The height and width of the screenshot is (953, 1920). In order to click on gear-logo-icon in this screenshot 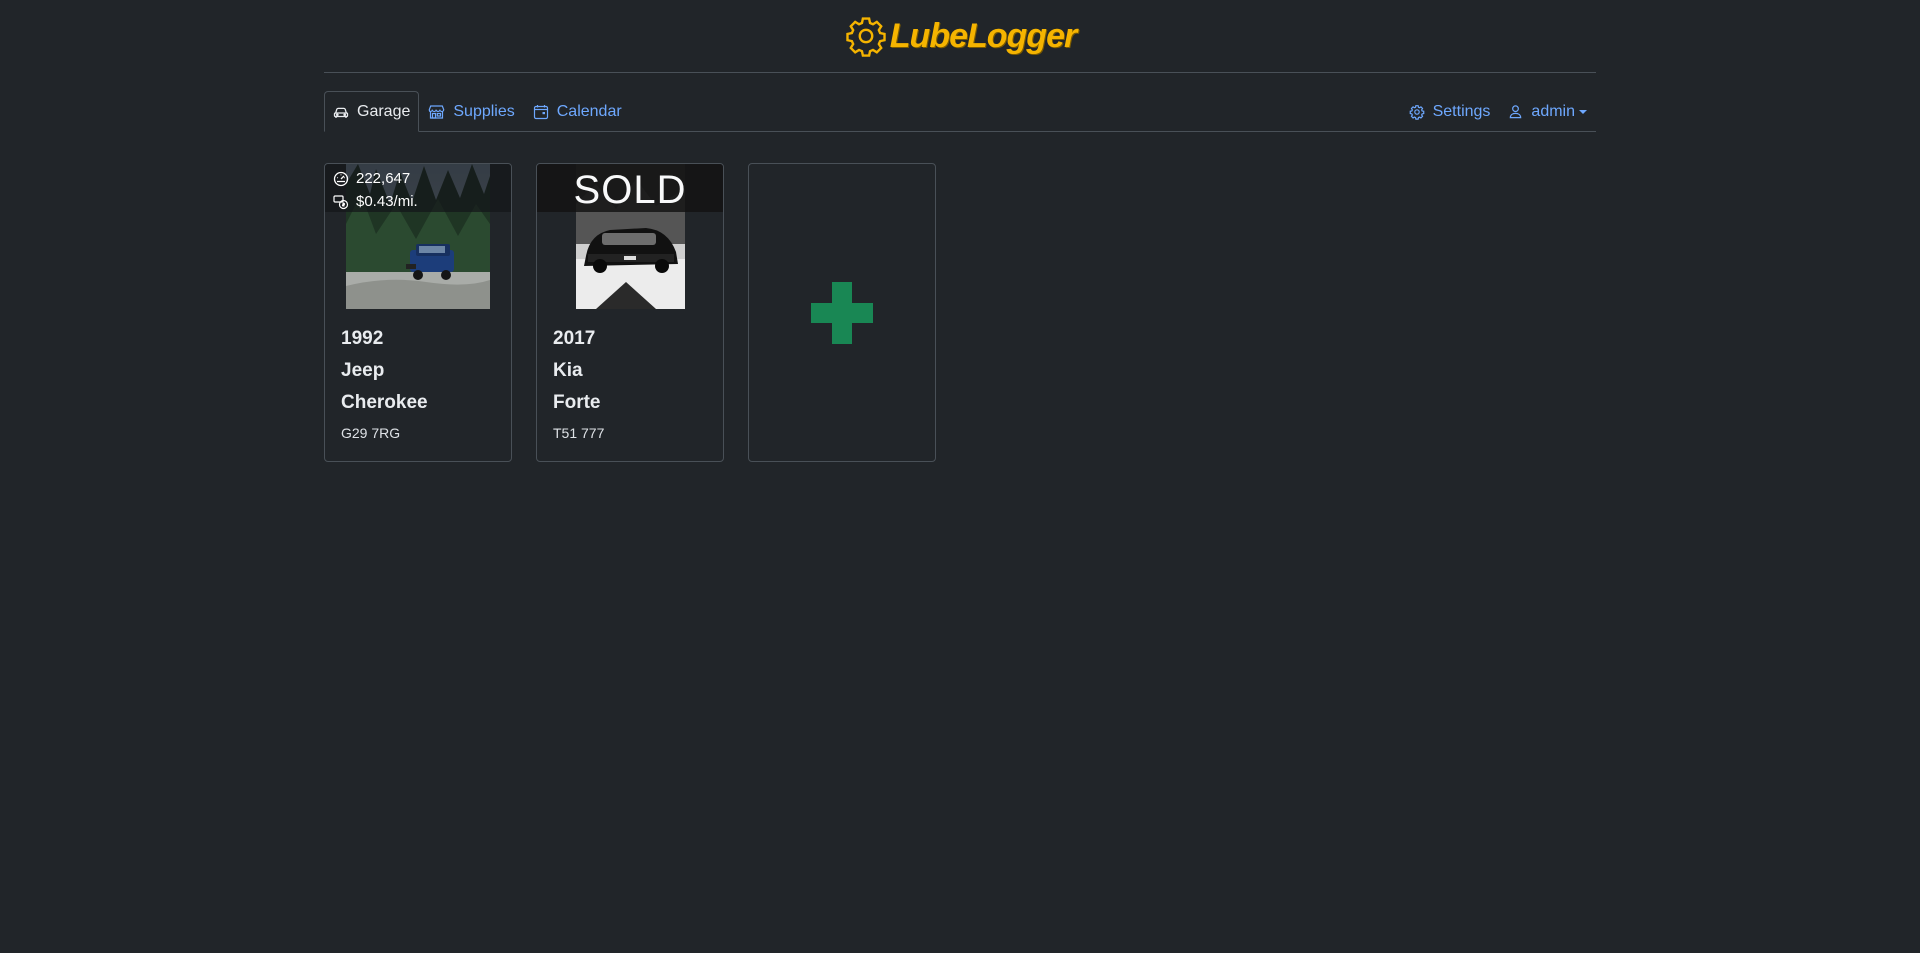, I will do `click(866, 37)`.